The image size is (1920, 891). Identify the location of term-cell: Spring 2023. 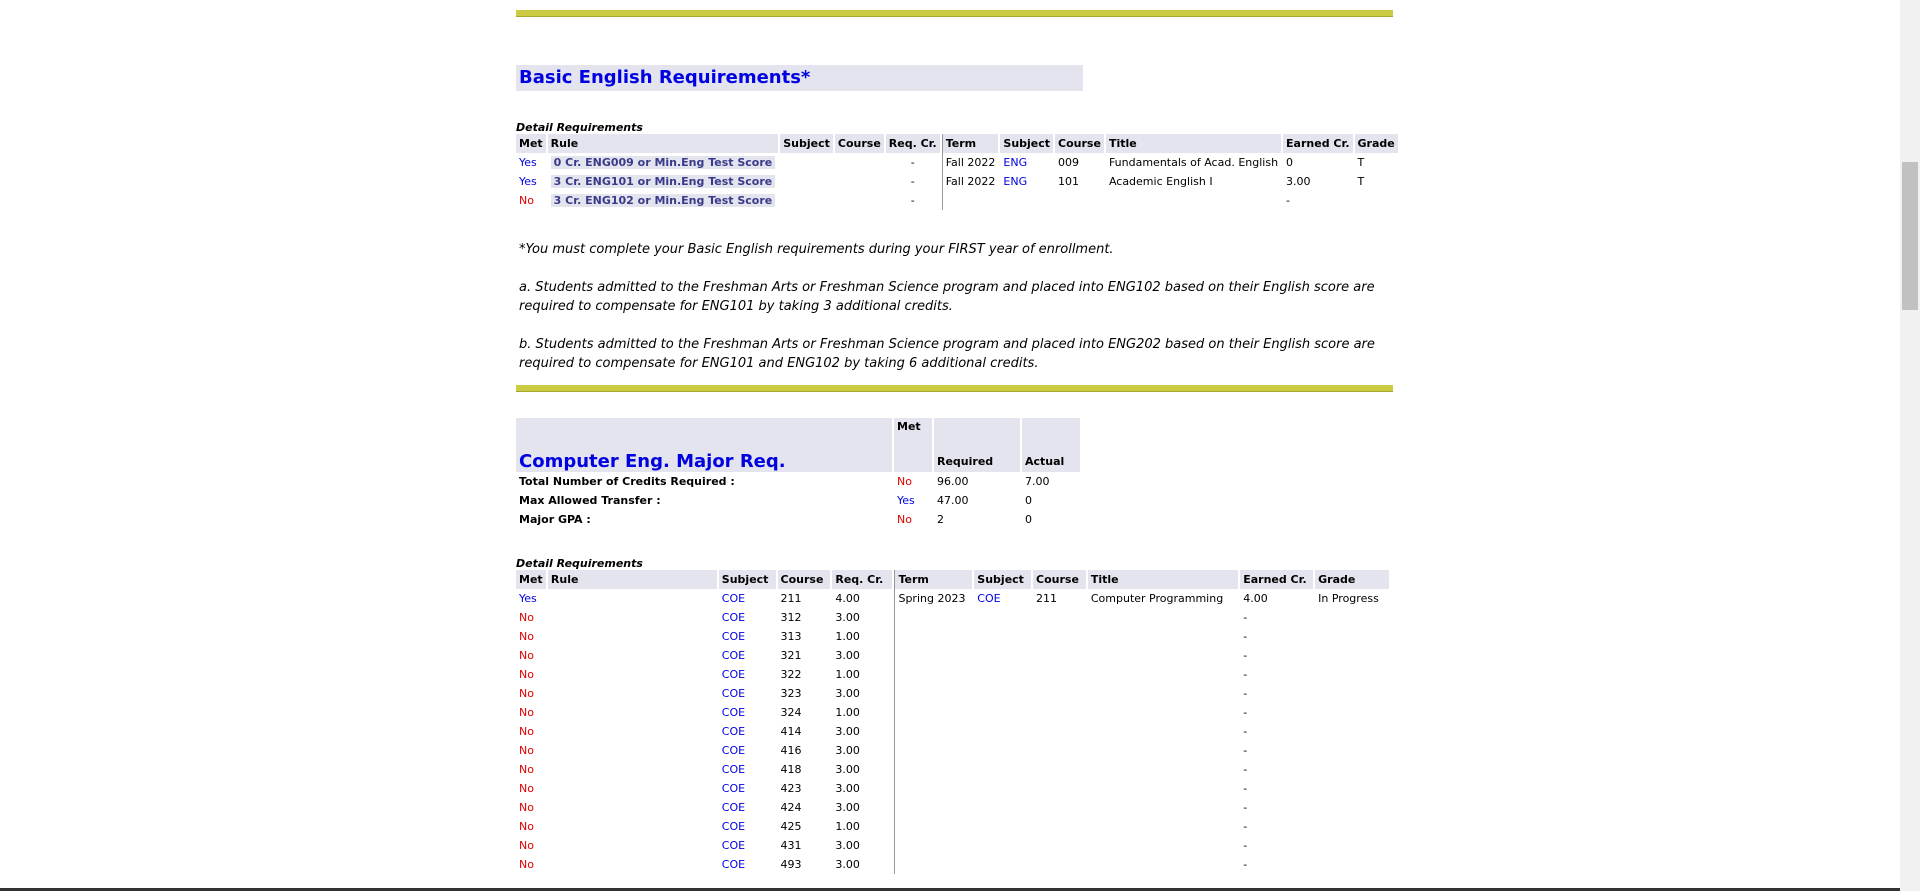
(933, 598).